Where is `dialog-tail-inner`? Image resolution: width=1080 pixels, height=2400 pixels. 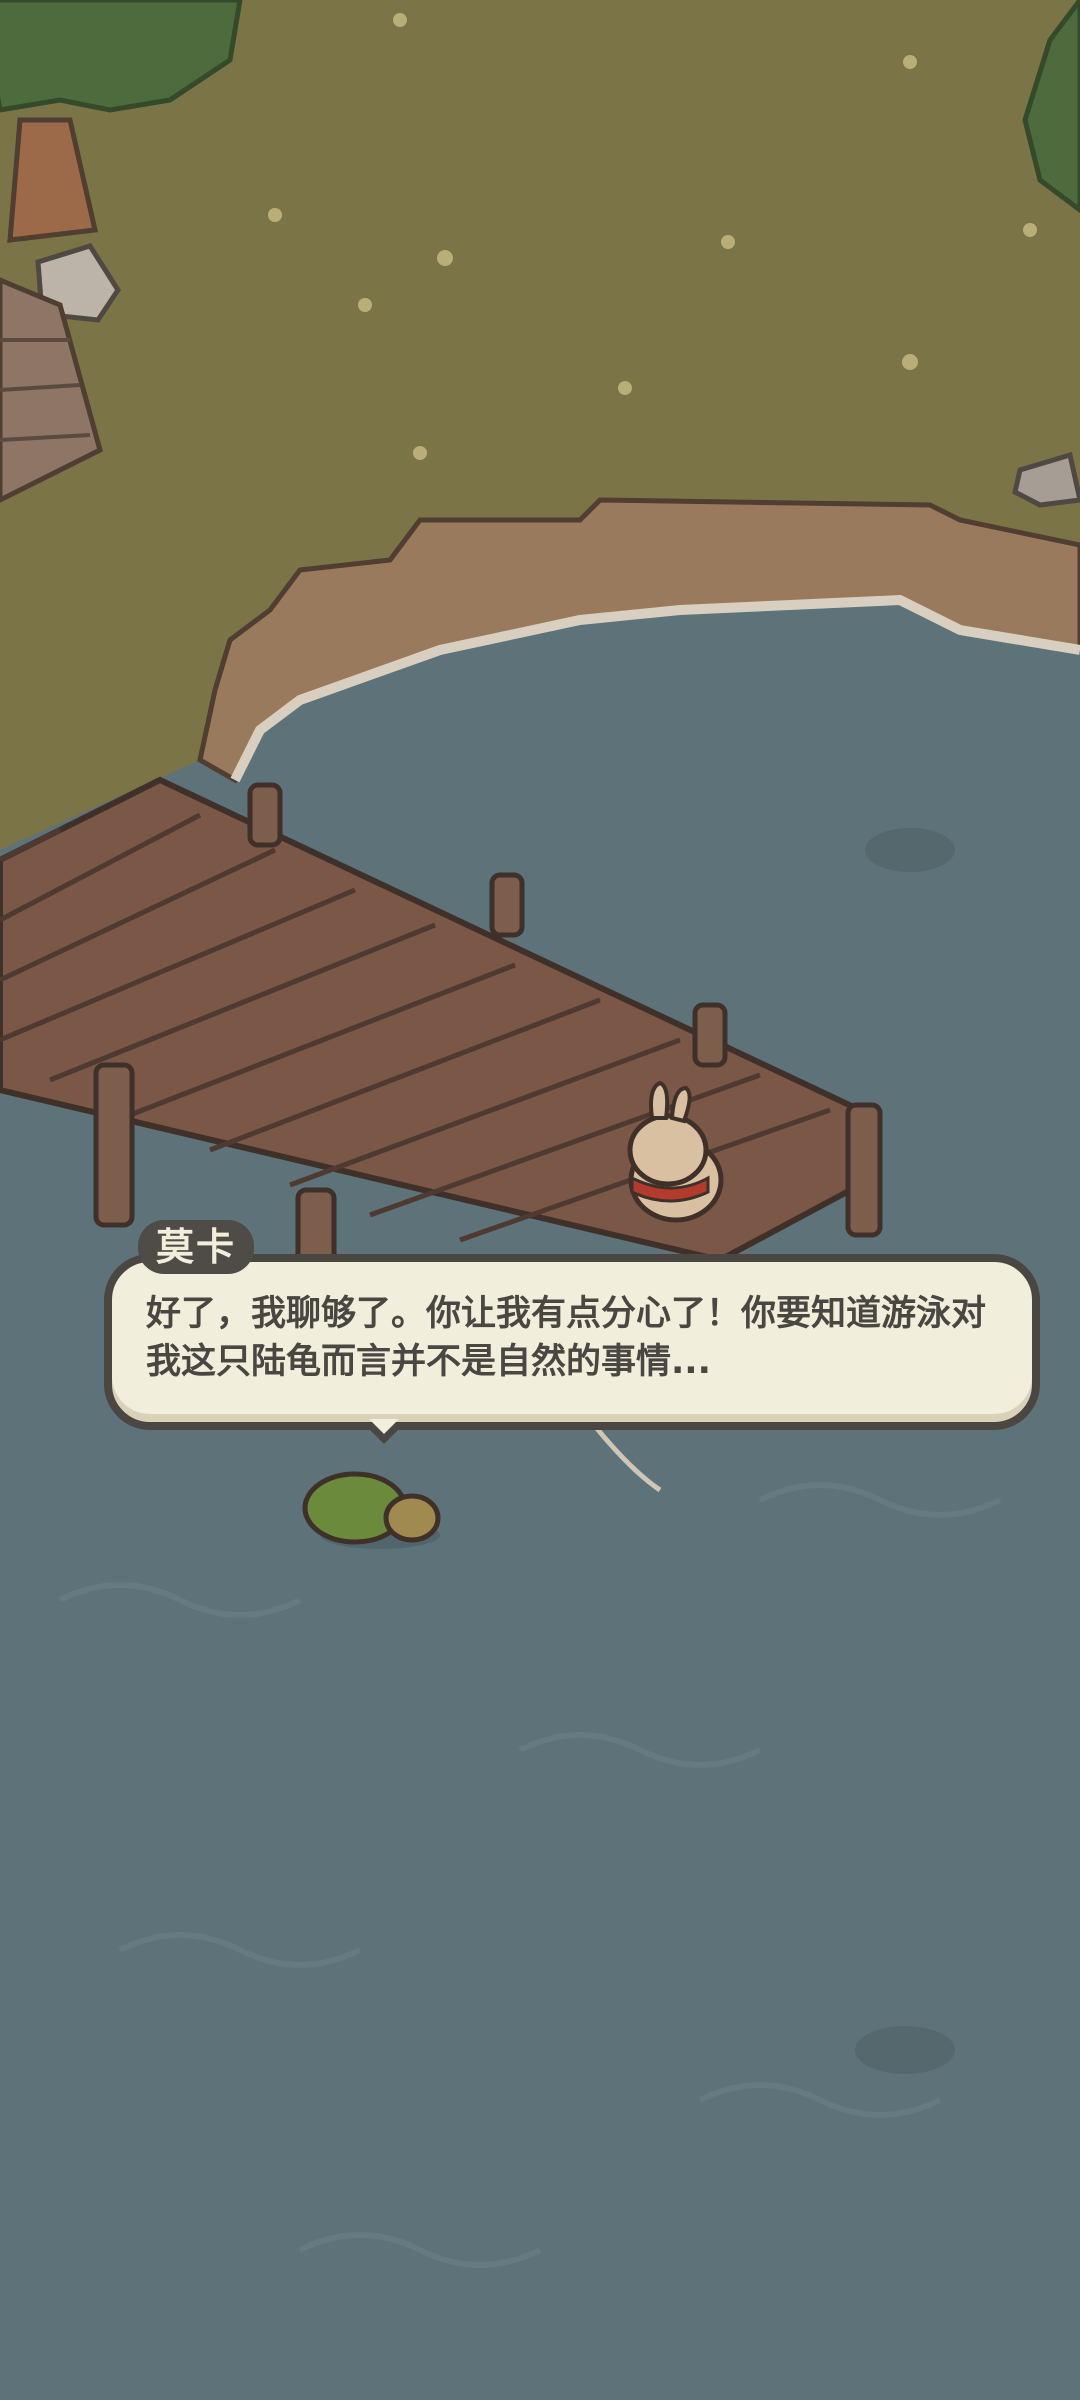
dialog-tail-inner is located at coordinates (384, 1426).